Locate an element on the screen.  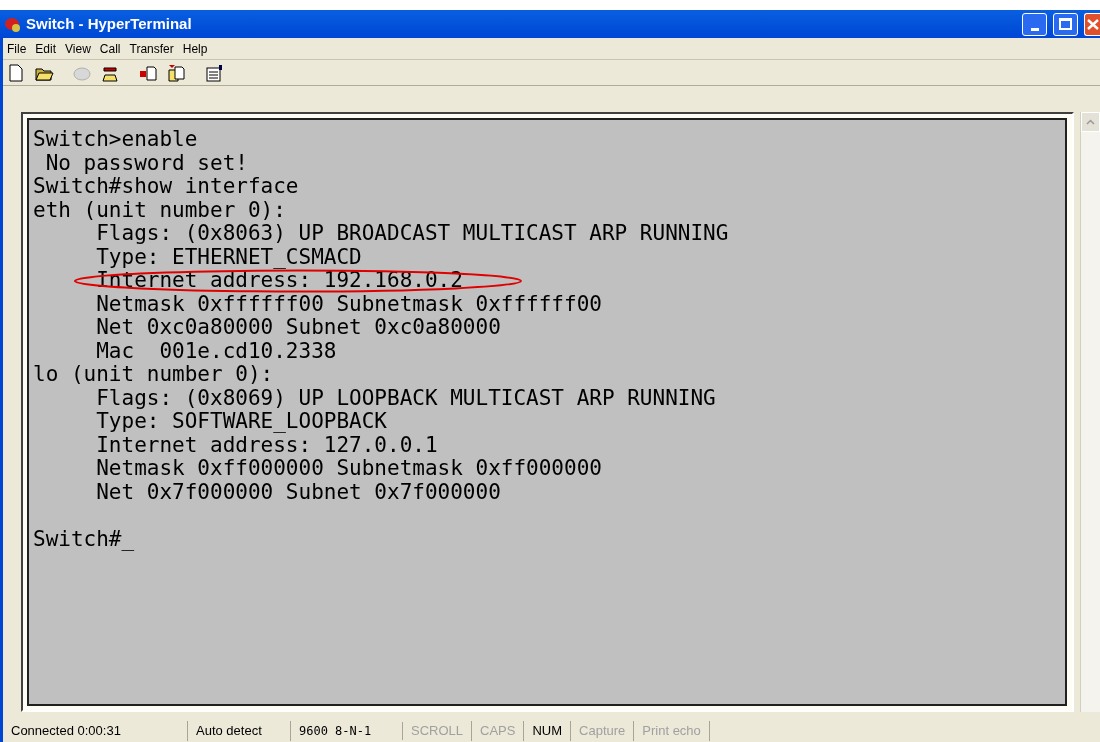
minimize-button is located at coordinates (1034, 24).